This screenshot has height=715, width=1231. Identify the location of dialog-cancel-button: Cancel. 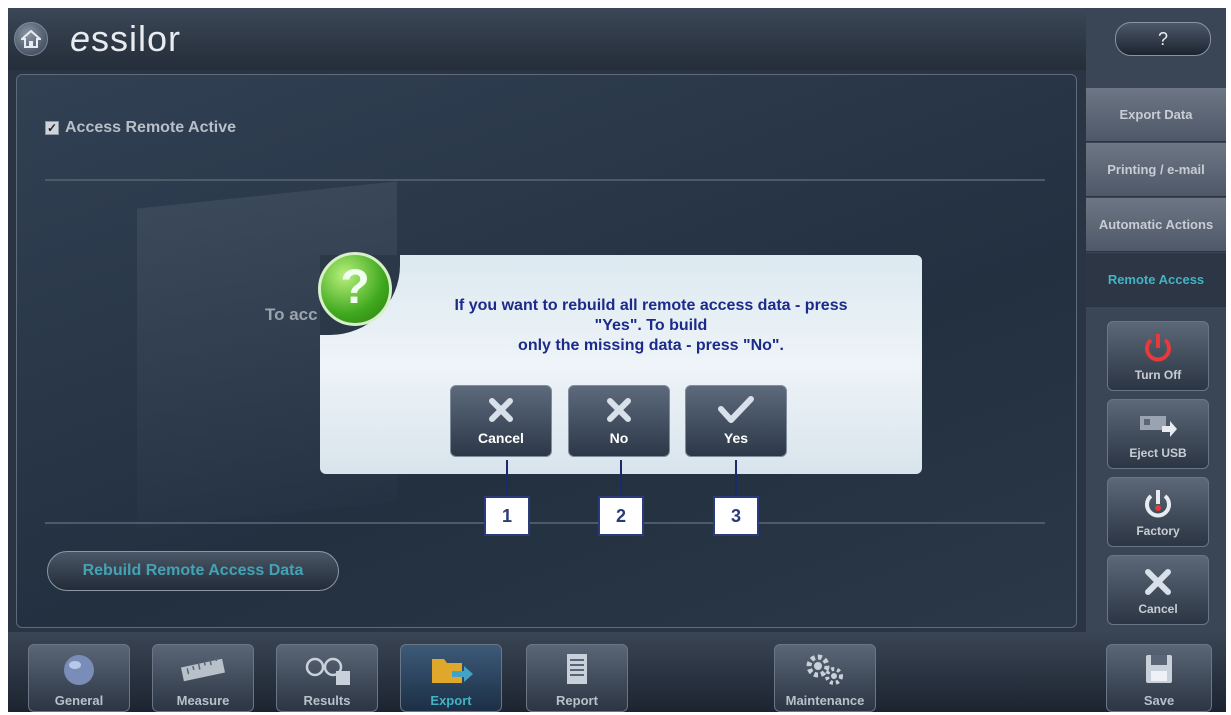
(501, 421).